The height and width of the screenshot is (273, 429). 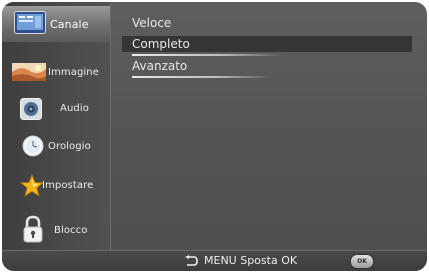 What do you see at coordinates (161, 44) in the screenshot?
I see `option-label: Completo` at bounding box center [161, 44].